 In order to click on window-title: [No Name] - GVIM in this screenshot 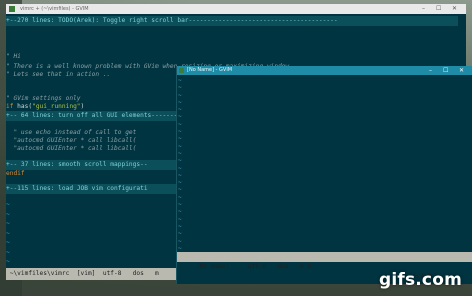, I will do `click(210, 70)`.